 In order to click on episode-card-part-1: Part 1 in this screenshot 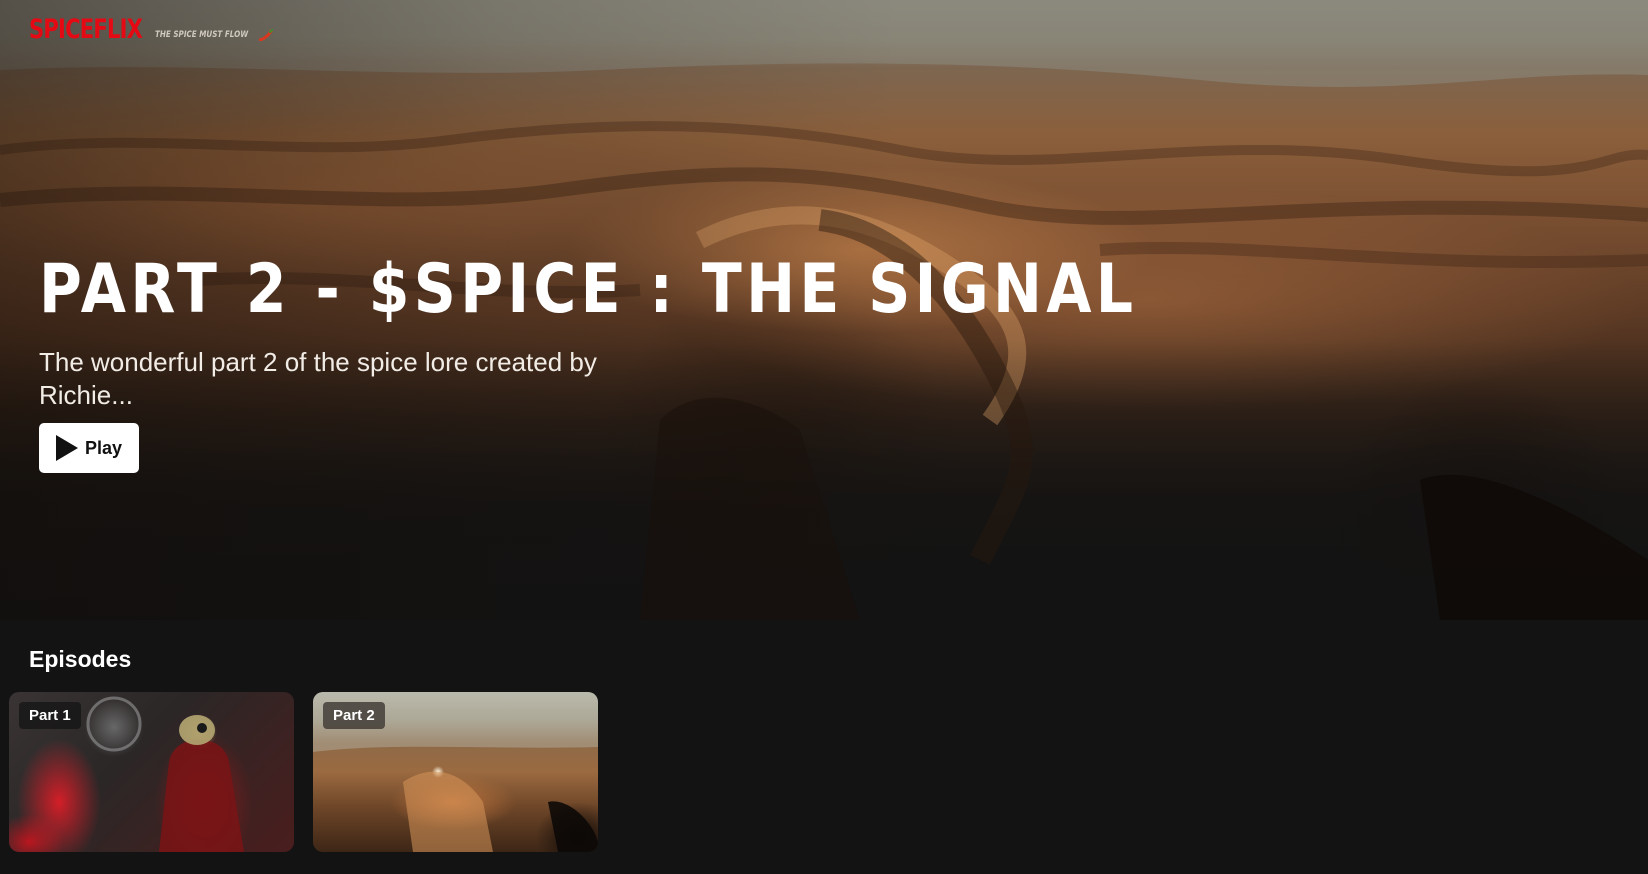, I will do `click(151, 772)`.